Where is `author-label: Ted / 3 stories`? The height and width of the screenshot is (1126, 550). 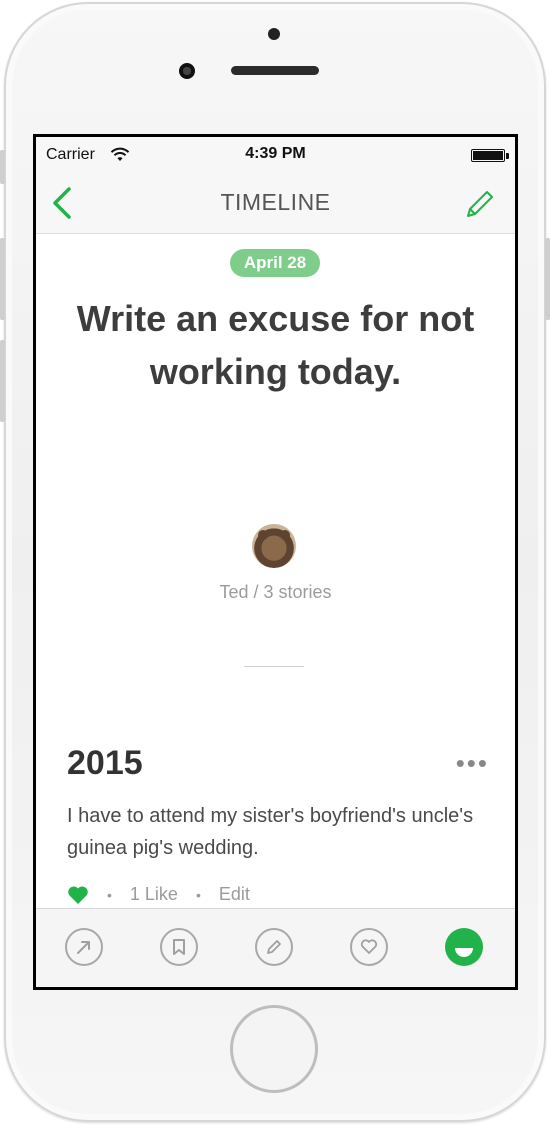
author-label: Ted / 3 stories is located at coordinates (275, 592).